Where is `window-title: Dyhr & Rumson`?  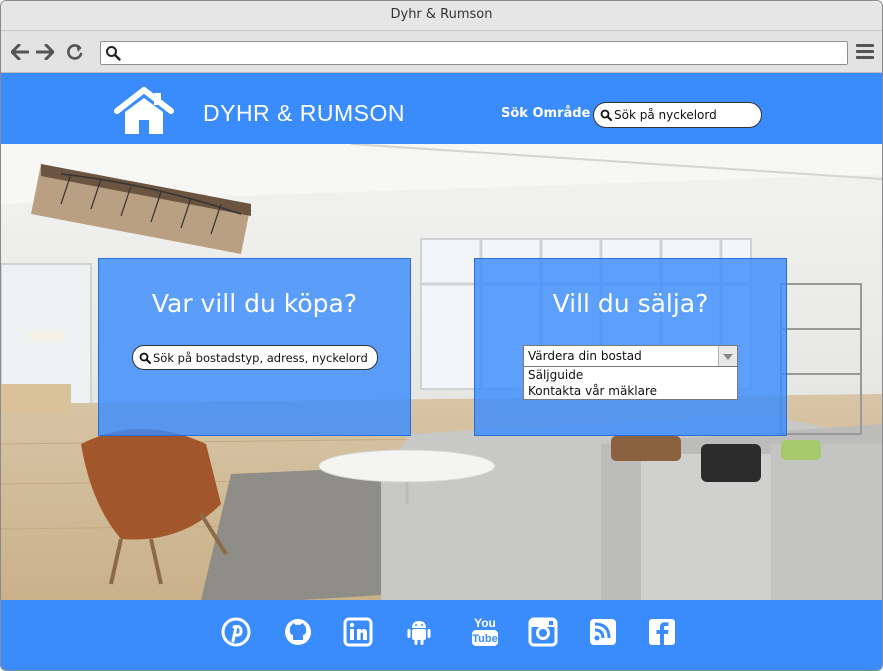
window-title: Dyhr & Rumson is located at coordinates (441, 16).